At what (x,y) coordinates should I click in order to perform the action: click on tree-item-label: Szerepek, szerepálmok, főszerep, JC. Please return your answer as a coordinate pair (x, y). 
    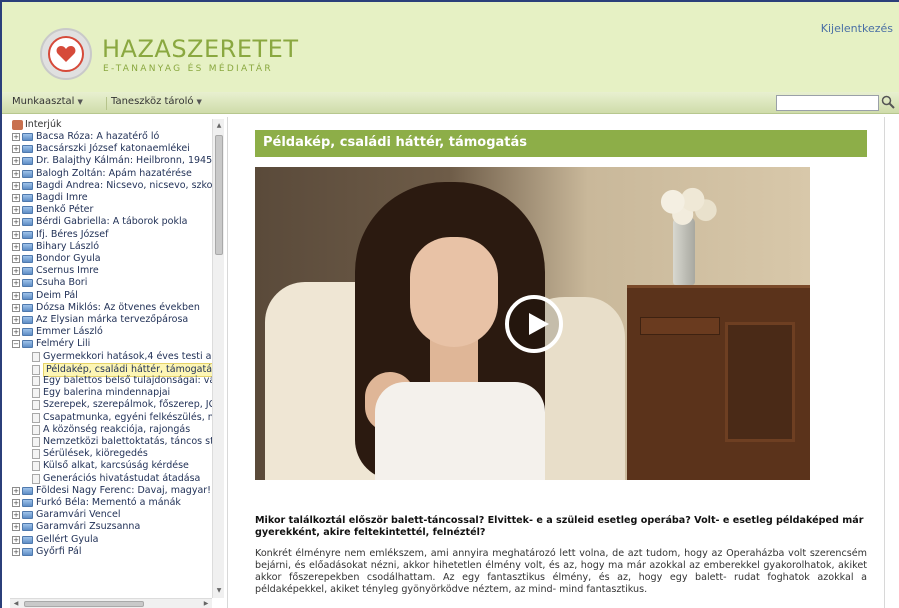
    Looking at the image, I should click on (129, 405).